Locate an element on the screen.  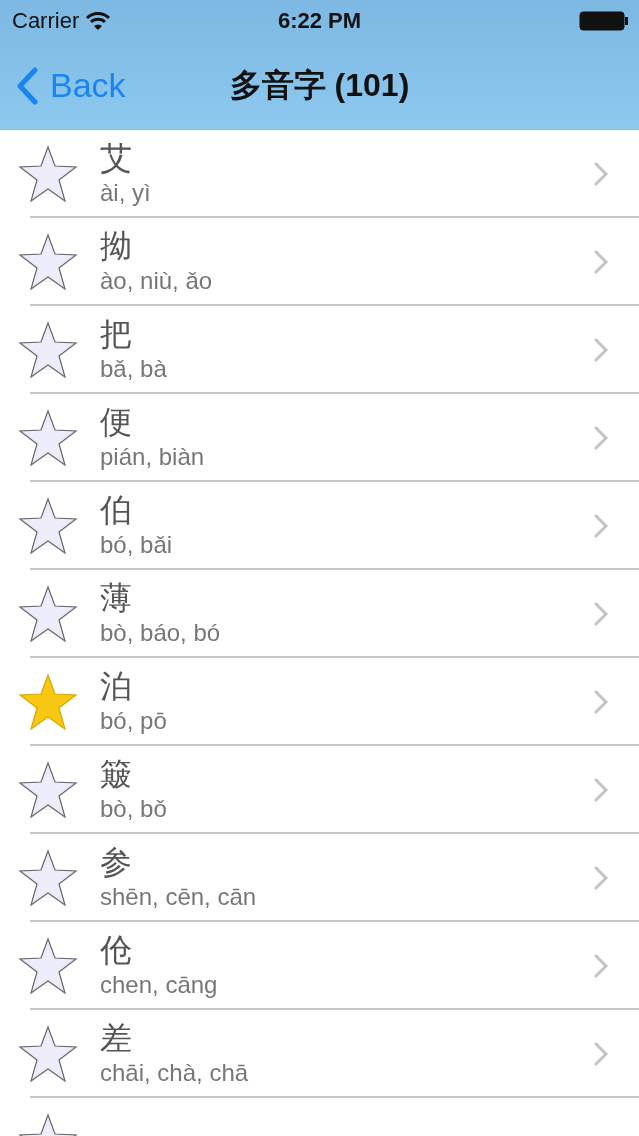
character-label: 簸 is located at coordinates (116, 774).